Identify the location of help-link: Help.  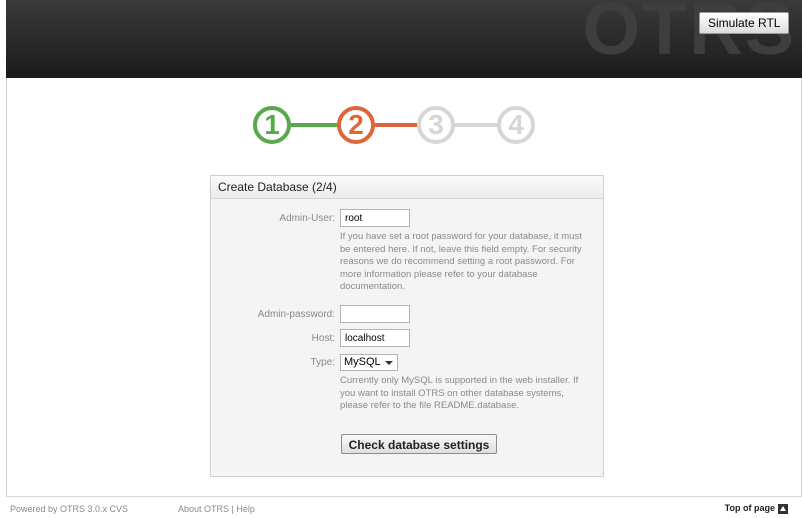
(245, 509).